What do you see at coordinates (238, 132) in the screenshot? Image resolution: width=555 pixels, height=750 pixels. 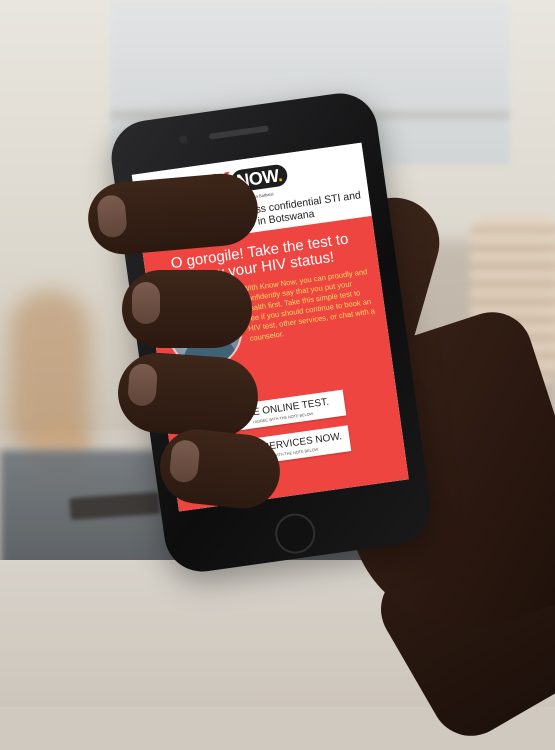 I see `earpiece-speaker` at bounding box center [238, 132].